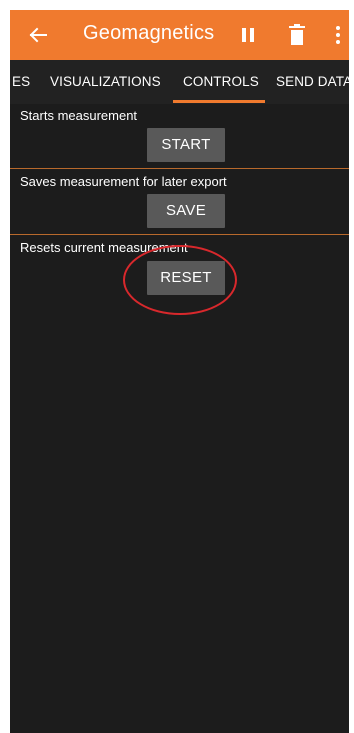  What do you see at coordinates (79, 115) in the screenshot?
I see `start-description: Starts measurement` at bounding box center [79, 115].